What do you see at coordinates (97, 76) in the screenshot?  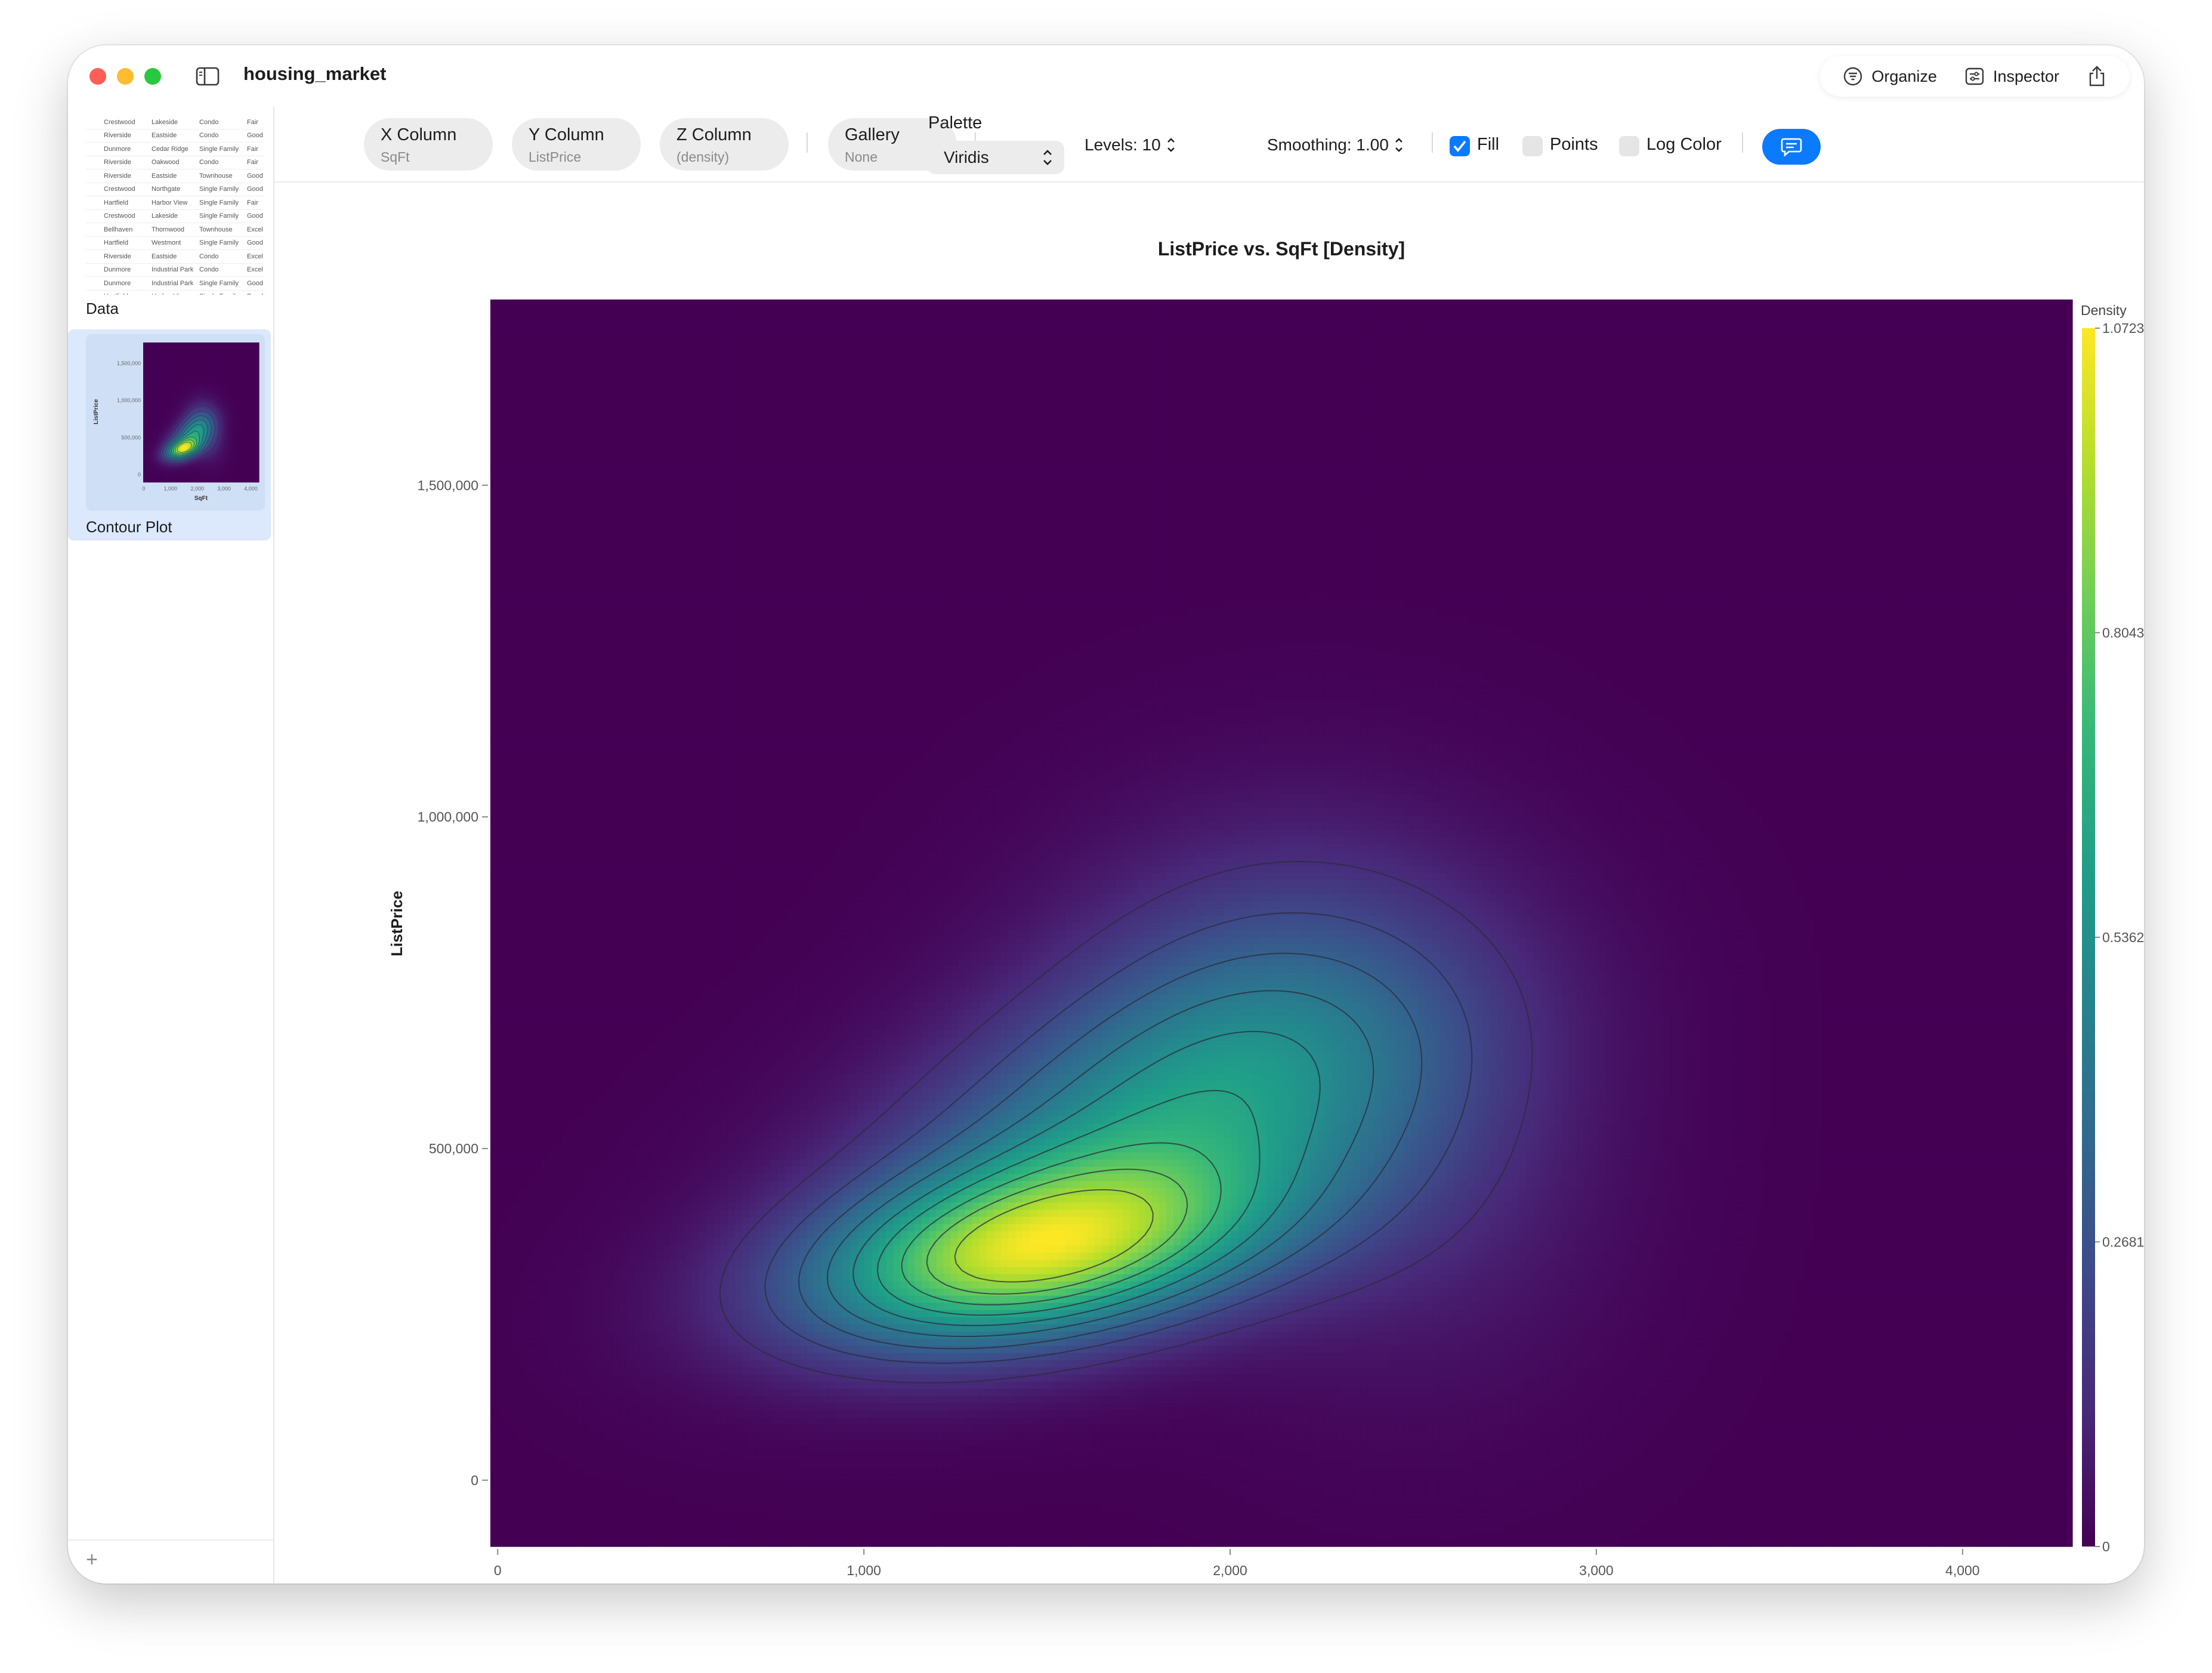 I see `close-window-button` at bounding box center [97, 76].